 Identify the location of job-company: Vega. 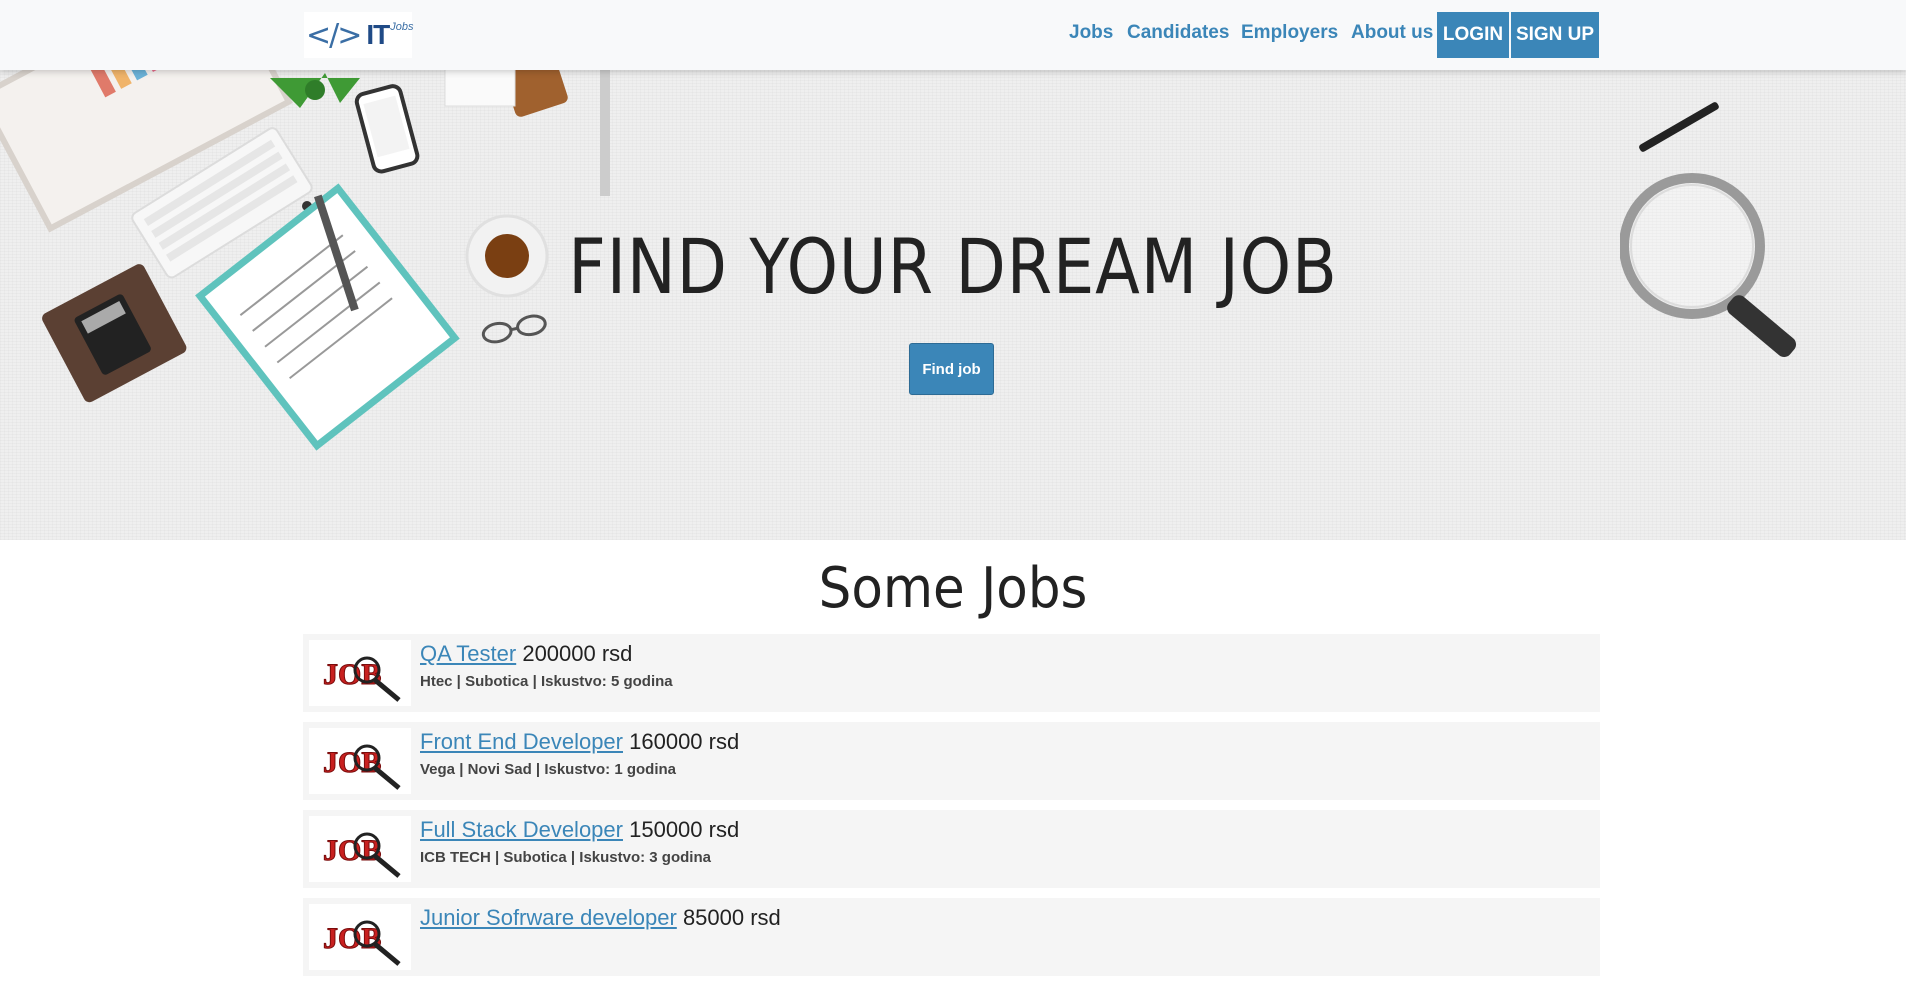
(438, 769).